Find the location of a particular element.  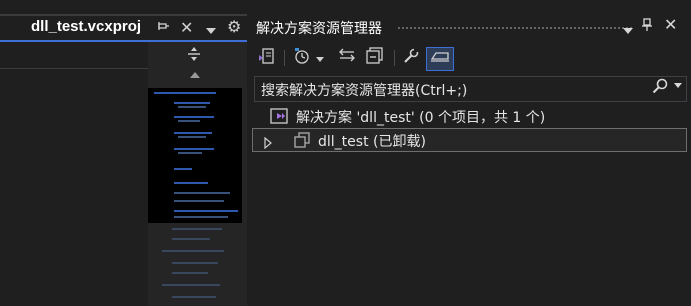

close-tab-icon: ✕ is located at coordinates (186, 27).